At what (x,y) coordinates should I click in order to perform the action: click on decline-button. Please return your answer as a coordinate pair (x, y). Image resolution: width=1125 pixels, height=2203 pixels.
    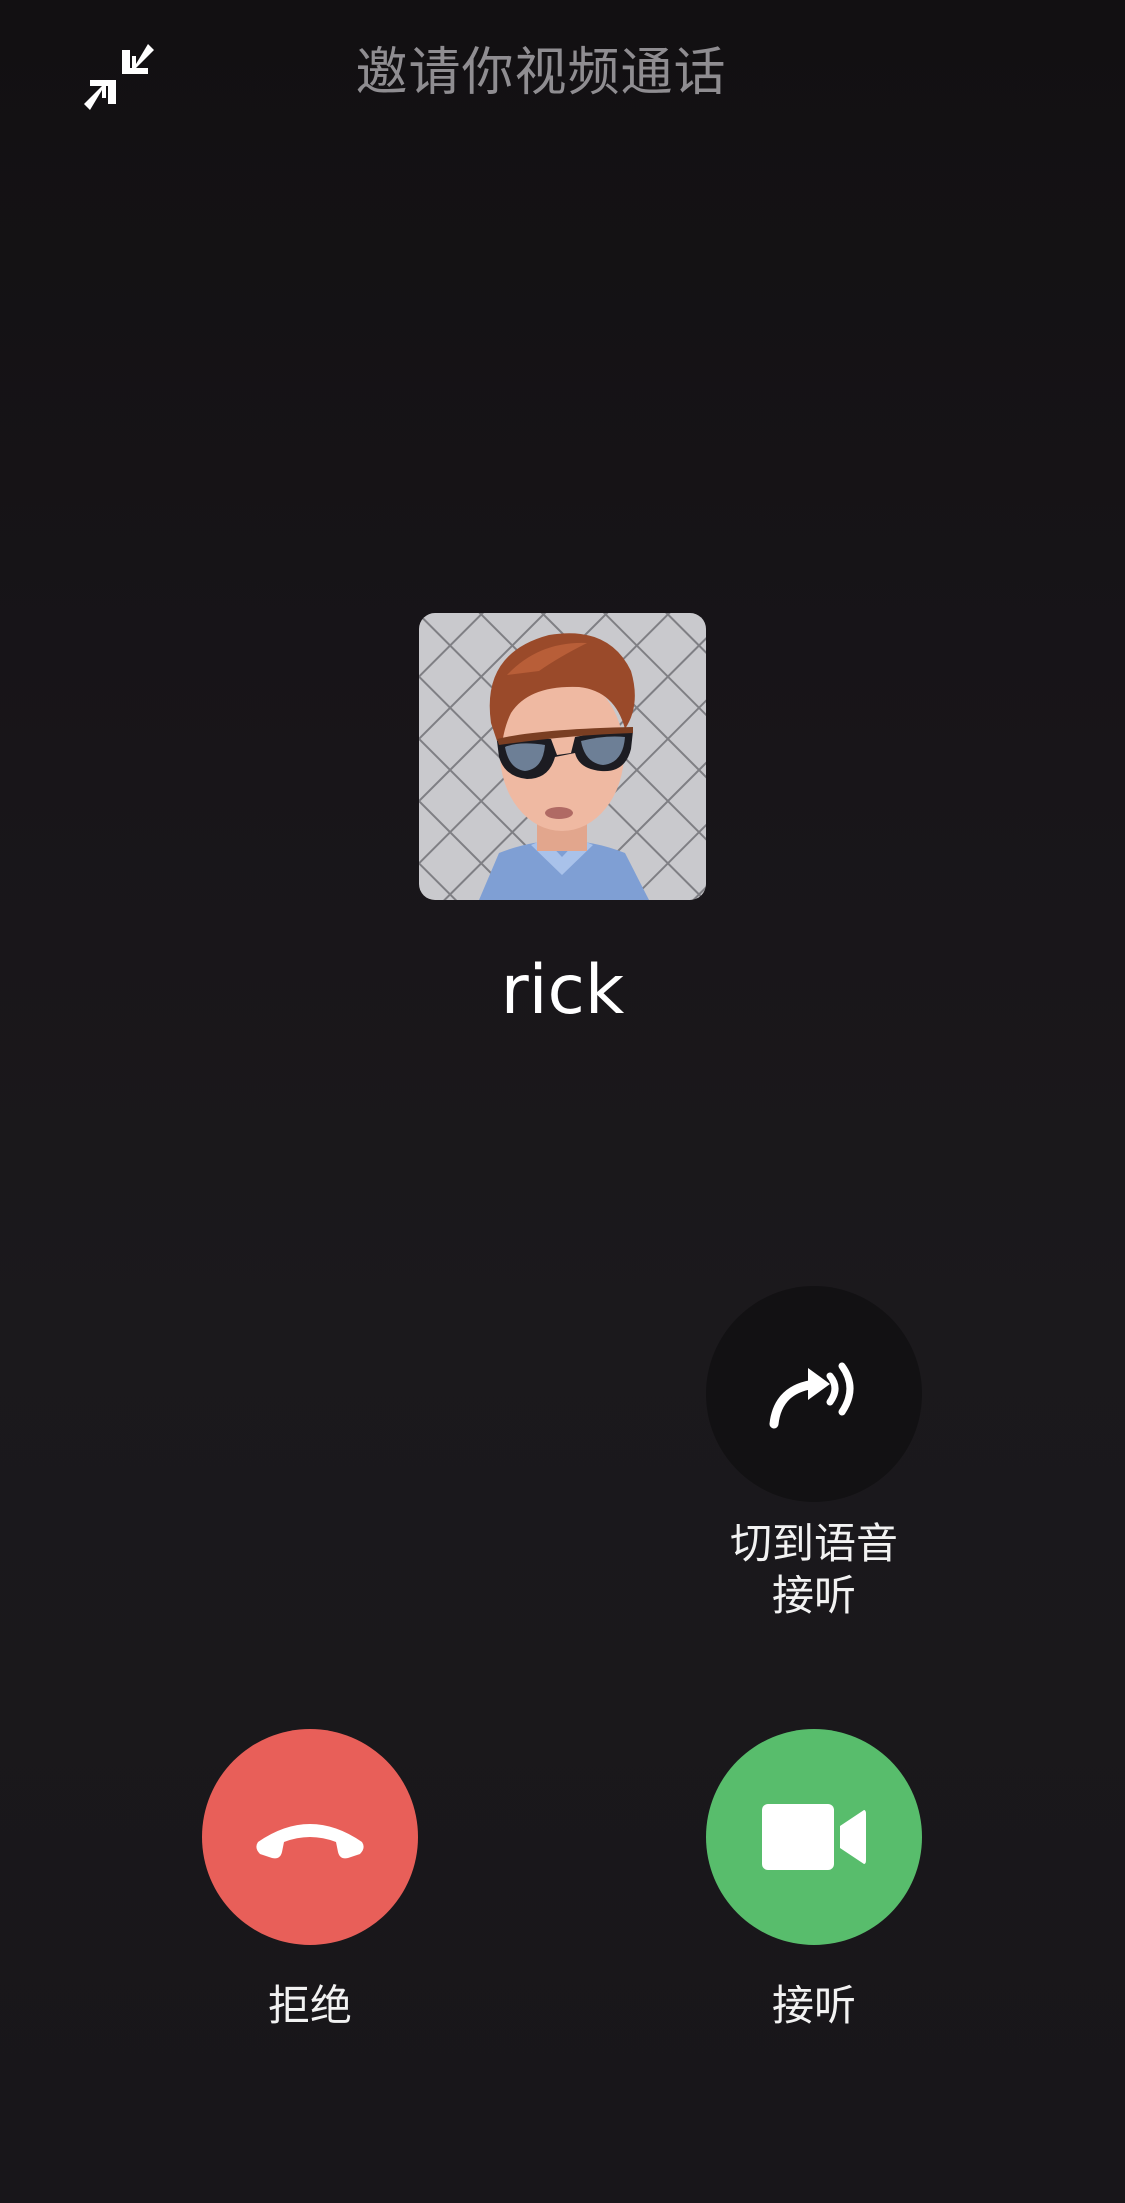
    Looking at the image, I should click on (310, 1837).